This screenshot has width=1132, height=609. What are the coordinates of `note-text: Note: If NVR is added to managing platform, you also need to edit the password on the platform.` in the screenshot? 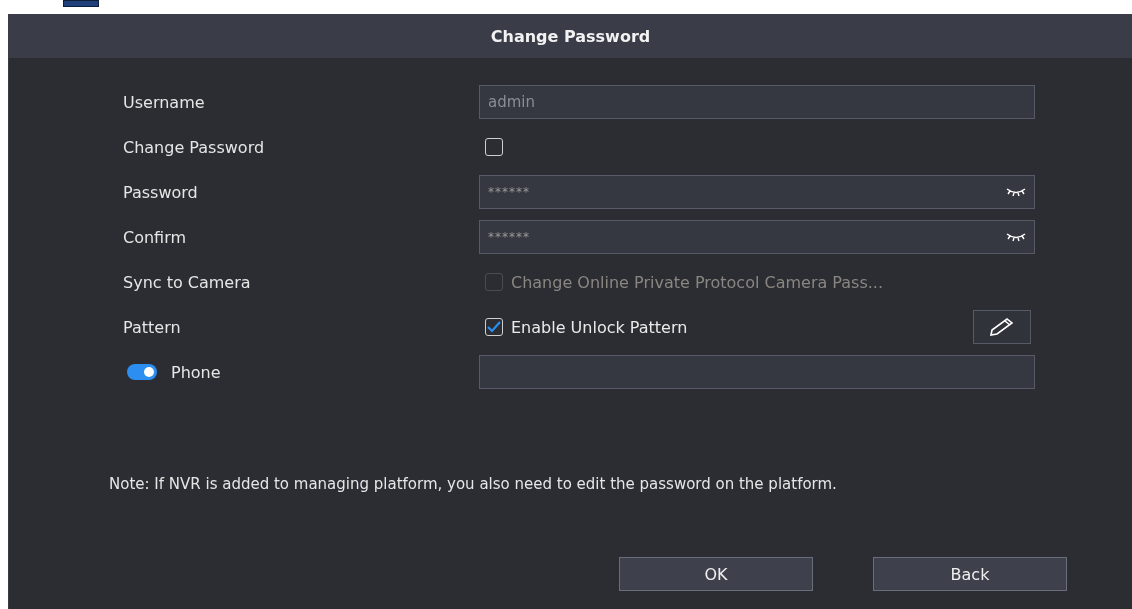 It's located at (473, 484).